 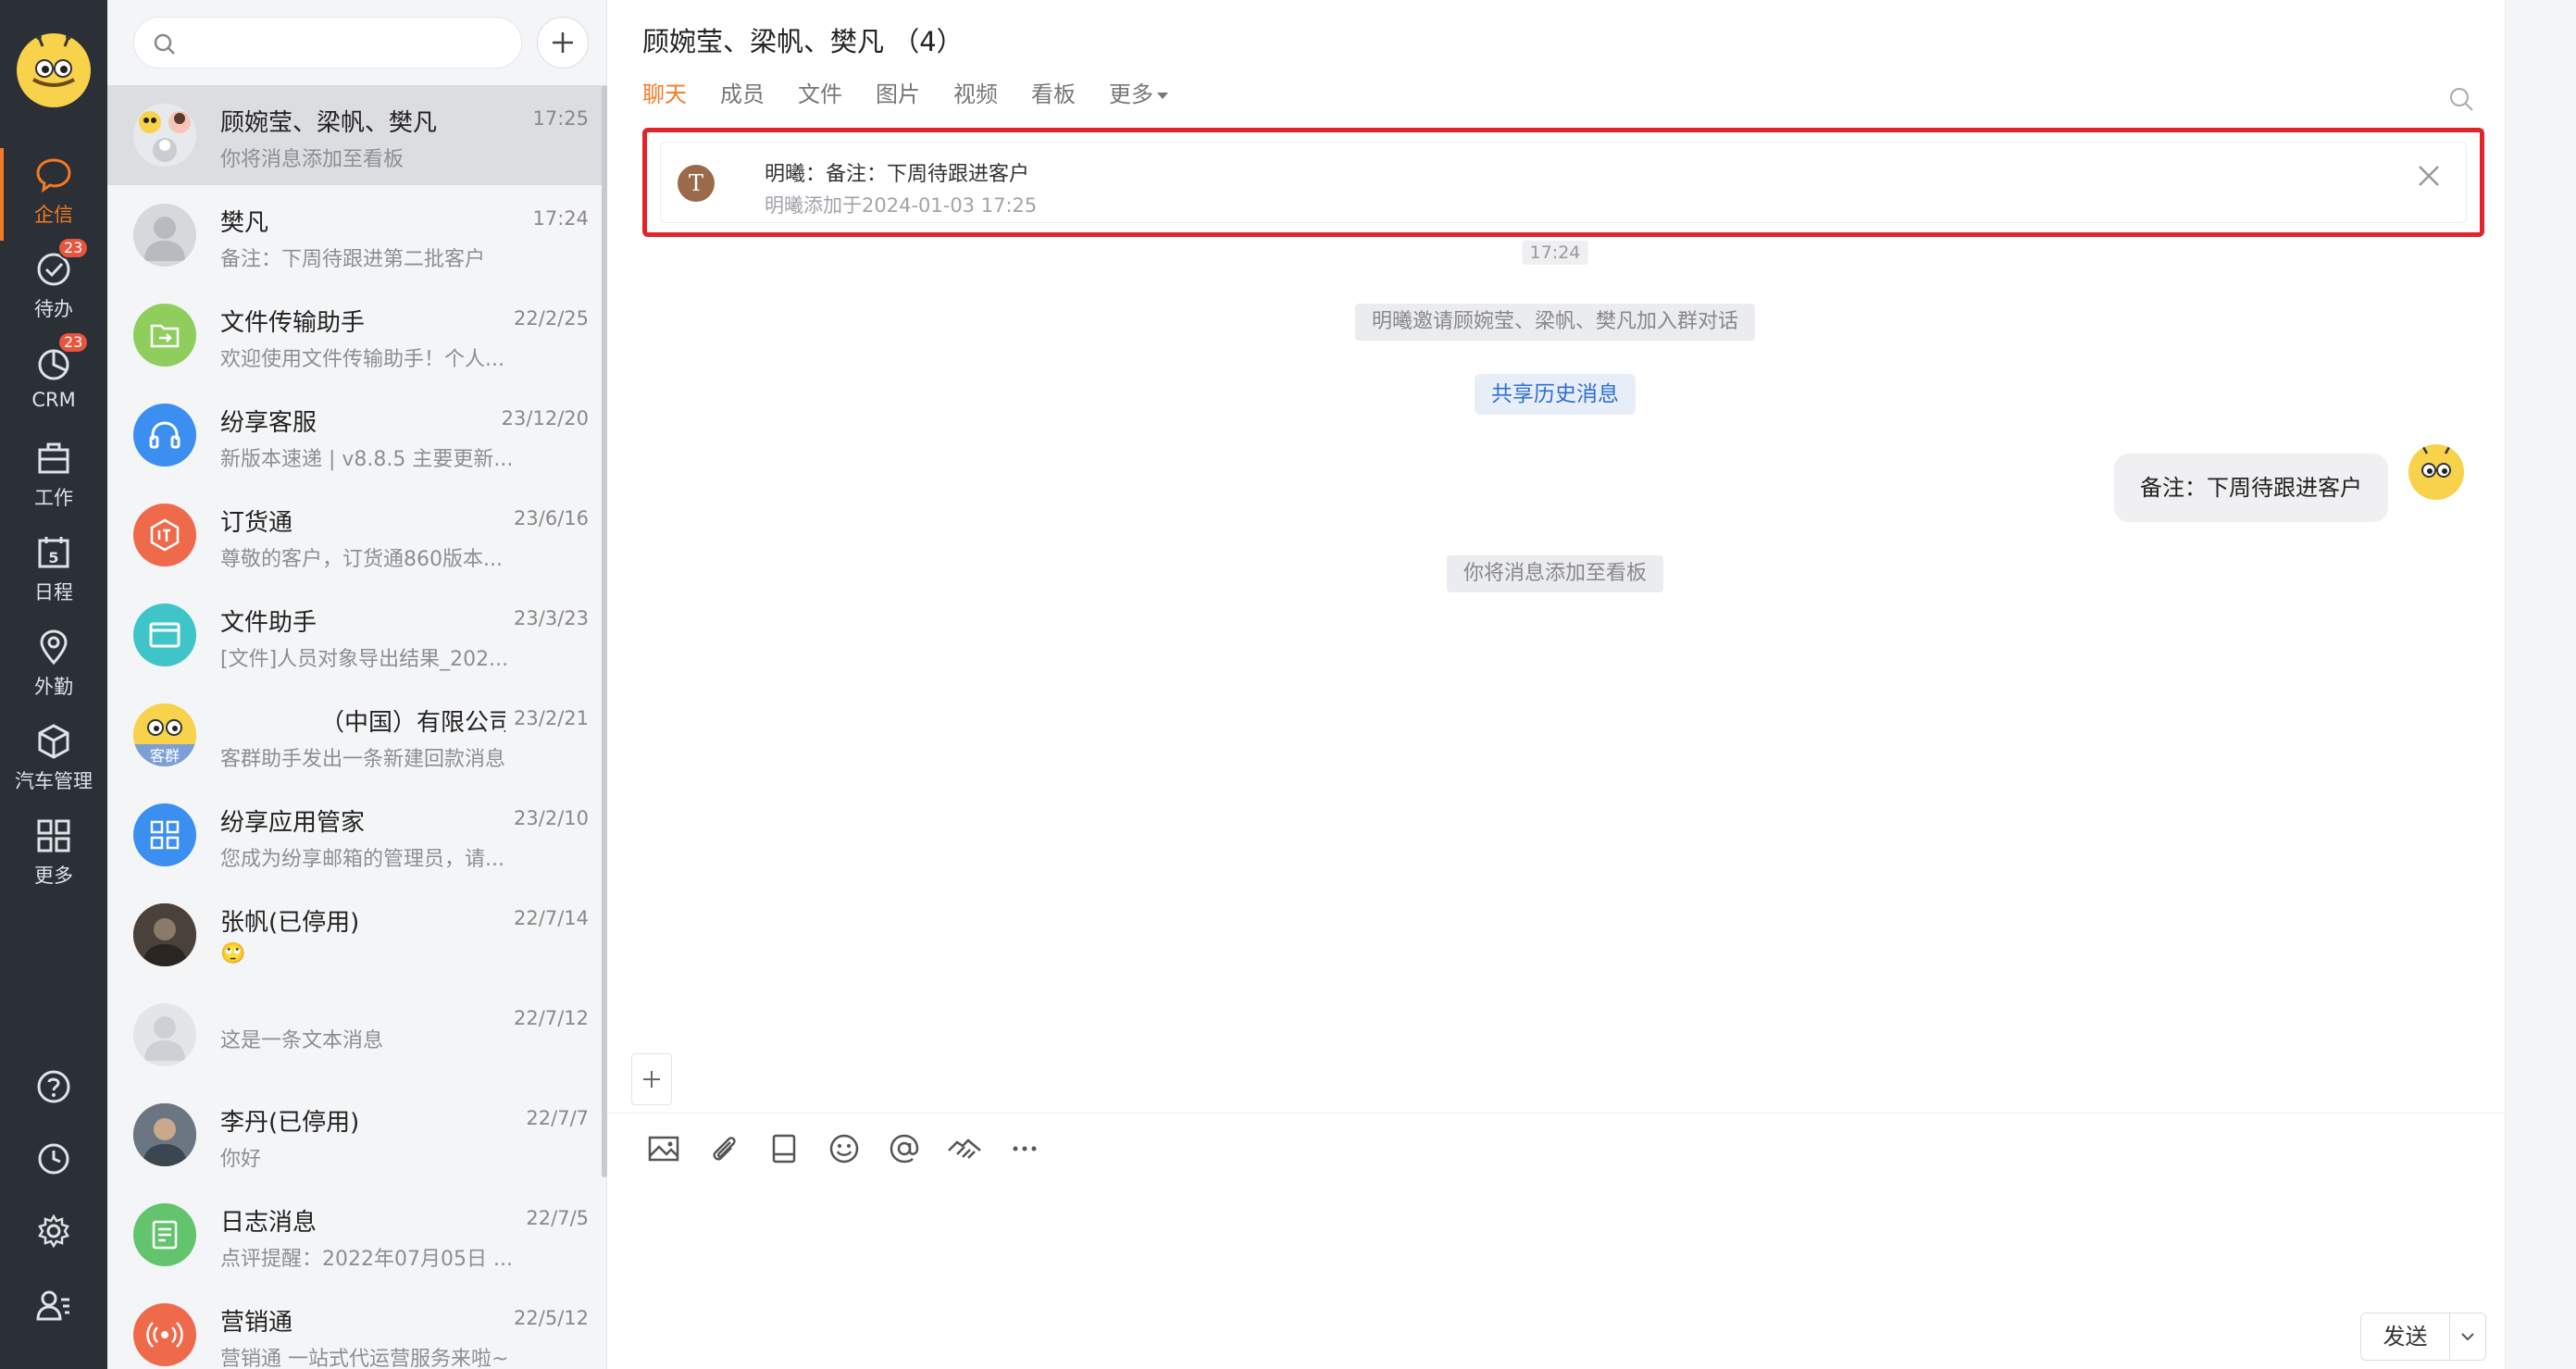 I want to click on nav-label: 日程, so click(x=53, y=593).